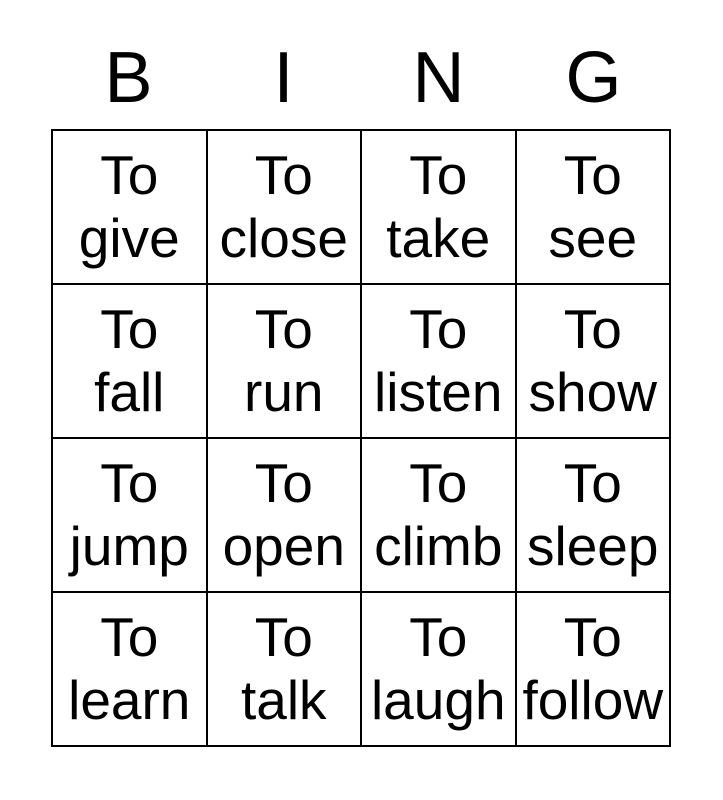 The width and height of the screenshot is (723, 800). I want to click on bingo-cell-line-2: learn, so click(129, 700).